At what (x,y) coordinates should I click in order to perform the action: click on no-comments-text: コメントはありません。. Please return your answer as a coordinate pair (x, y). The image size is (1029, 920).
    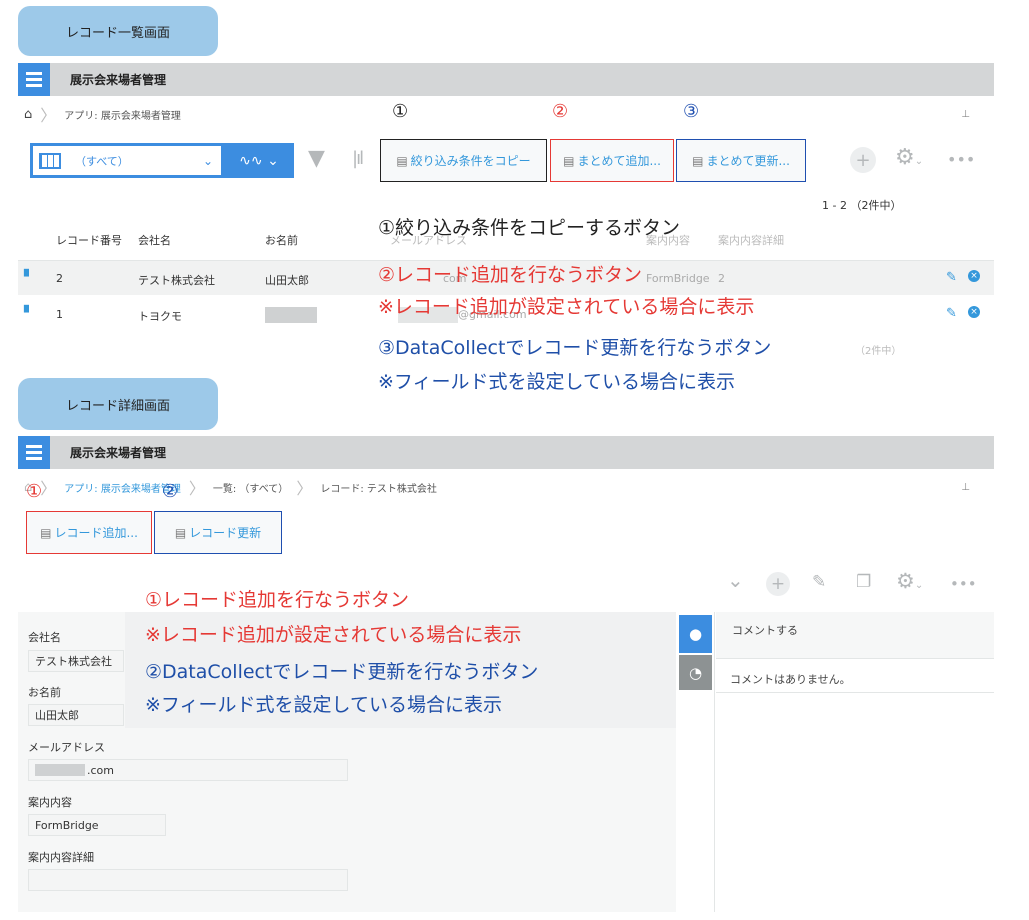
    Looking at the image, I should click on (790, 679).